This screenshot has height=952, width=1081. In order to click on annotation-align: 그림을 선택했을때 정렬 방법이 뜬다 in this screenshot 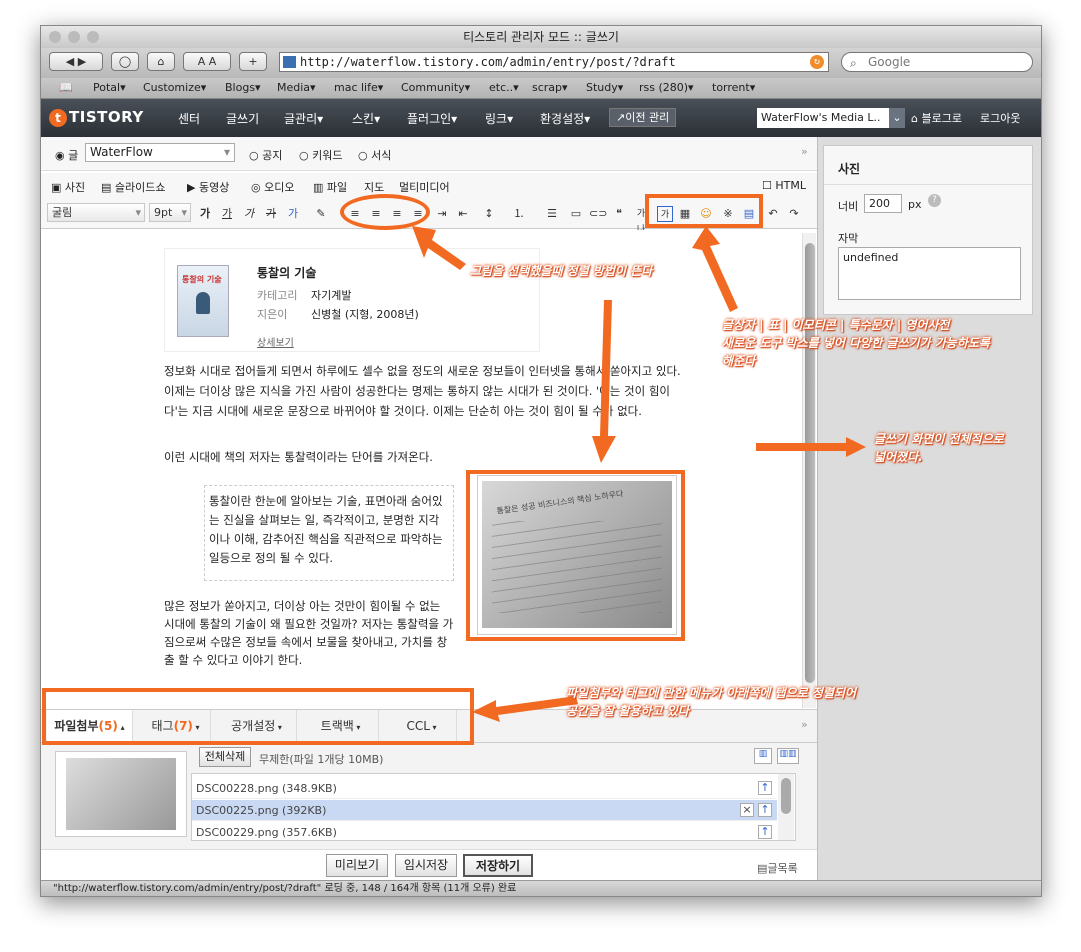, I will do `click(561, 271)`.